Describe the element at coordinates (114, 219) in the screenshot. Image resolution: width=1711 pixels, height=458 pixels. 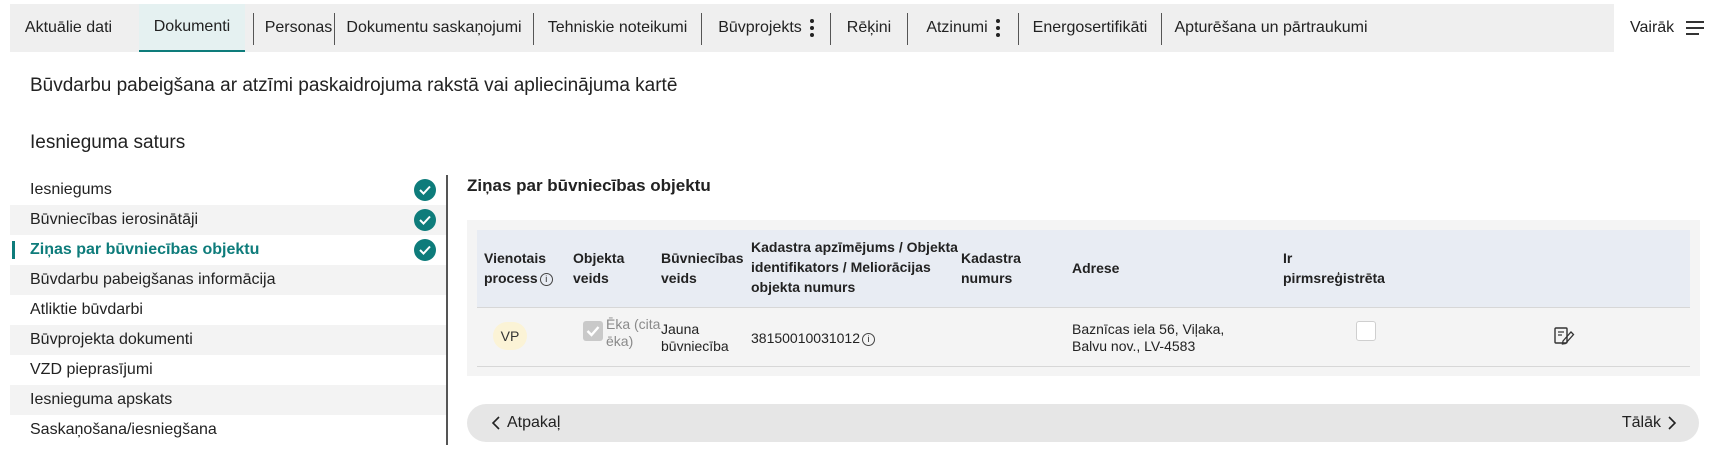
I see `nav-item-label: Būvniecības ierosinātāji` at that location.